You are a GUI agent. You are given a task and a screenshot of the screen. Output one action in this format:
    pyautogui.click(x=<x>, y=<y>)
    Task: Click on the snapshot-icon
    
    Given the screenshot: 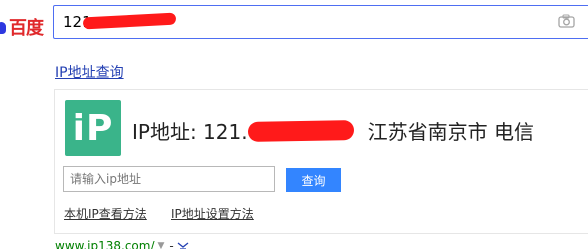 What is the action you would take?
    pyautogui.click(x=183, y=245)
    